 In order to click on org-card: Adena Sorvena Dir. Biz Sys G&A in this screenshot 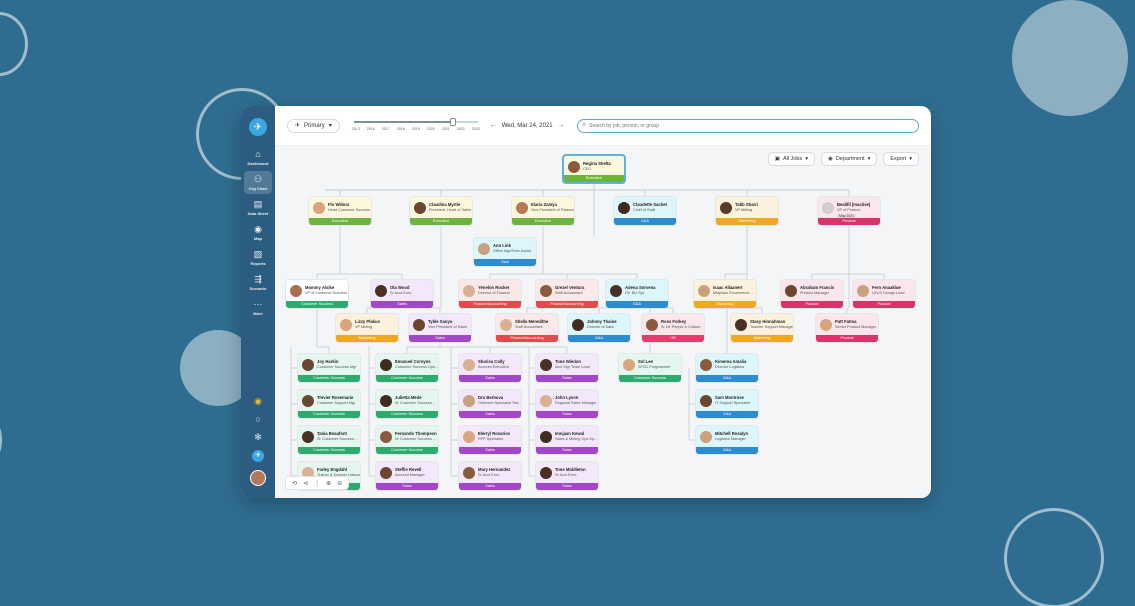, I will do `click(637, 294)`.